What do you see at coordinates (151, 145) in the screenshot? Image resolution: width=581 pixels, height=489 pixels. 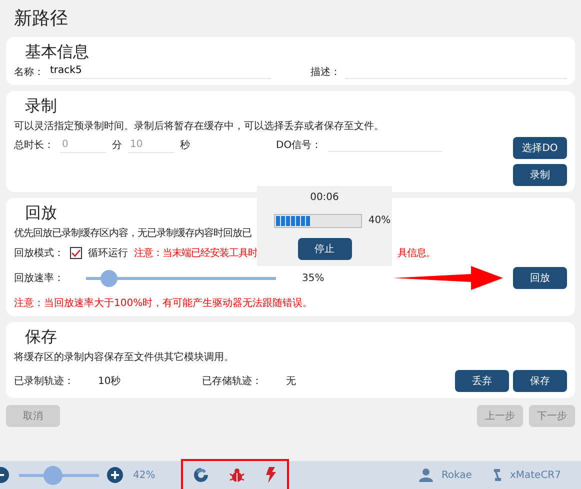 I see `input-field: 10` at bounding box center [151, 145].